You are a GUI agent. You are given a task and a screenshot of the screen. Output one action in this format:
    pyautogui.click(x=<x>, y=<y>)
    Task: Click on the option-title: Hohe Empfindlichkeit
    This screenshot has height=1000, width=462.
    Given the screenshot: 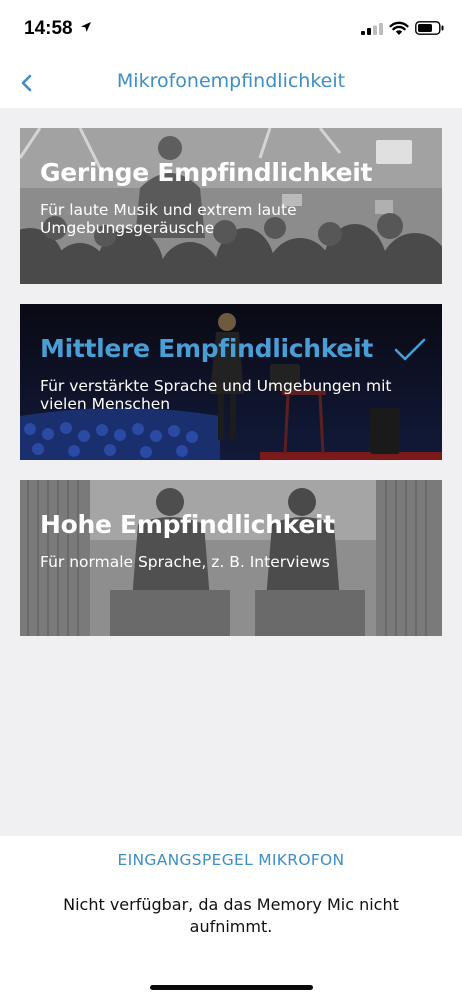 What is the action you would take?
    pyautogui.click(x=187, y=524)
    